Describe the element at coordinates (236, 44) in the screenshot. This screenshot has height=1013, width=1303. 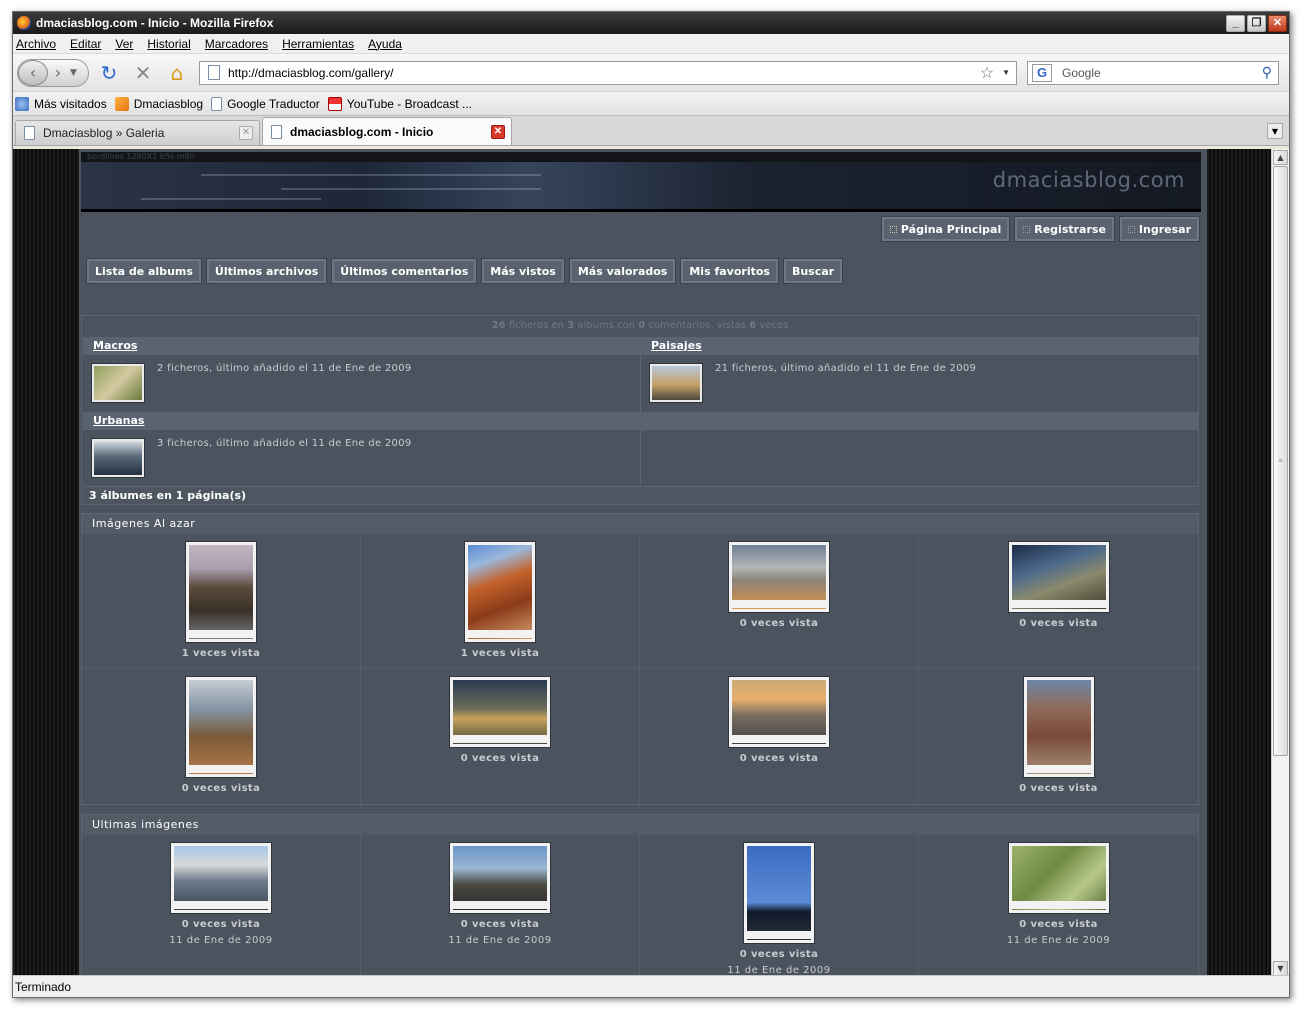
I see `menu-marcadores: Marcadores` at that location.